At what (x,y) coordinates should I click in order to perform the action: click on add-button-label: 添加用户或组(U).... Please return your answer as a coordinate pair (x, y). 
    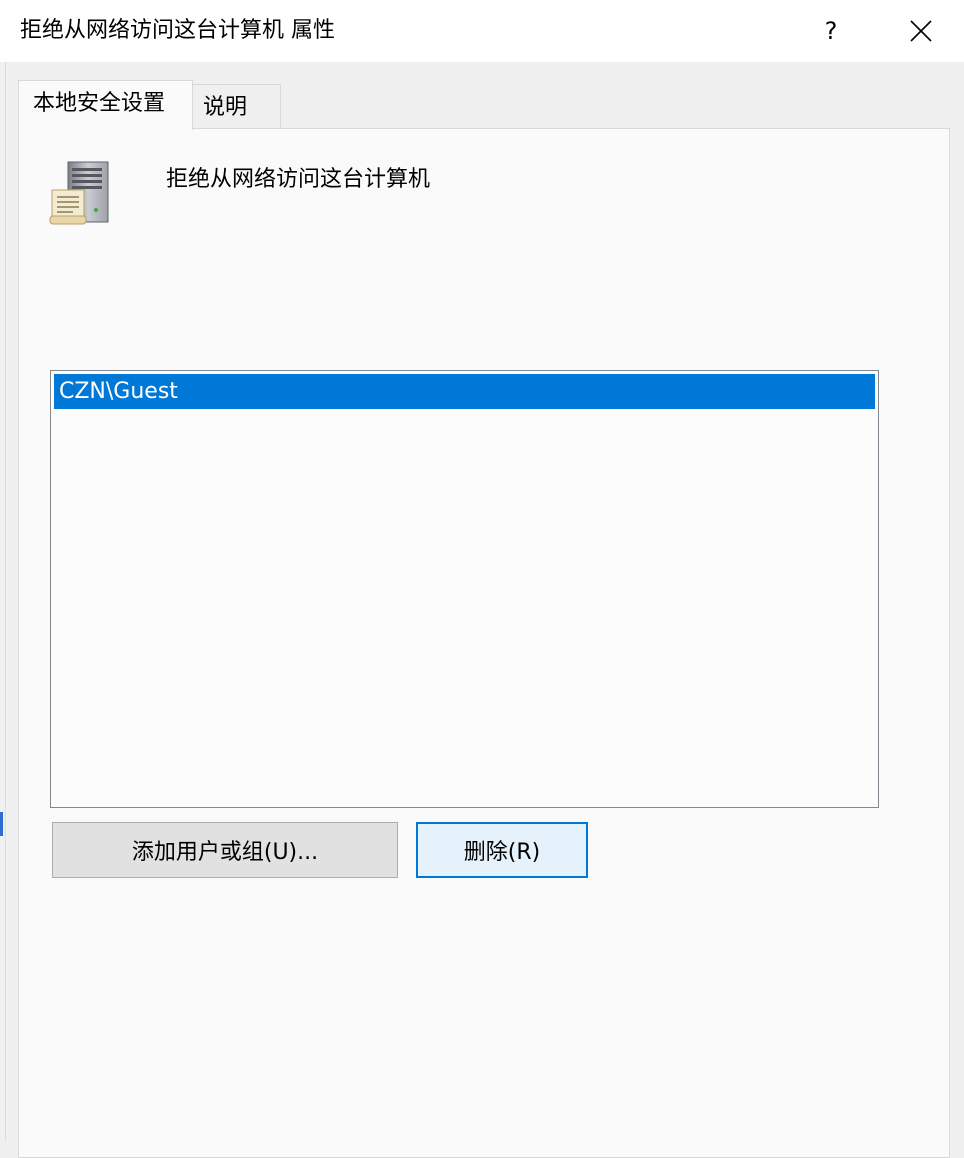
    Looking at the image, I should click on (225, 852).